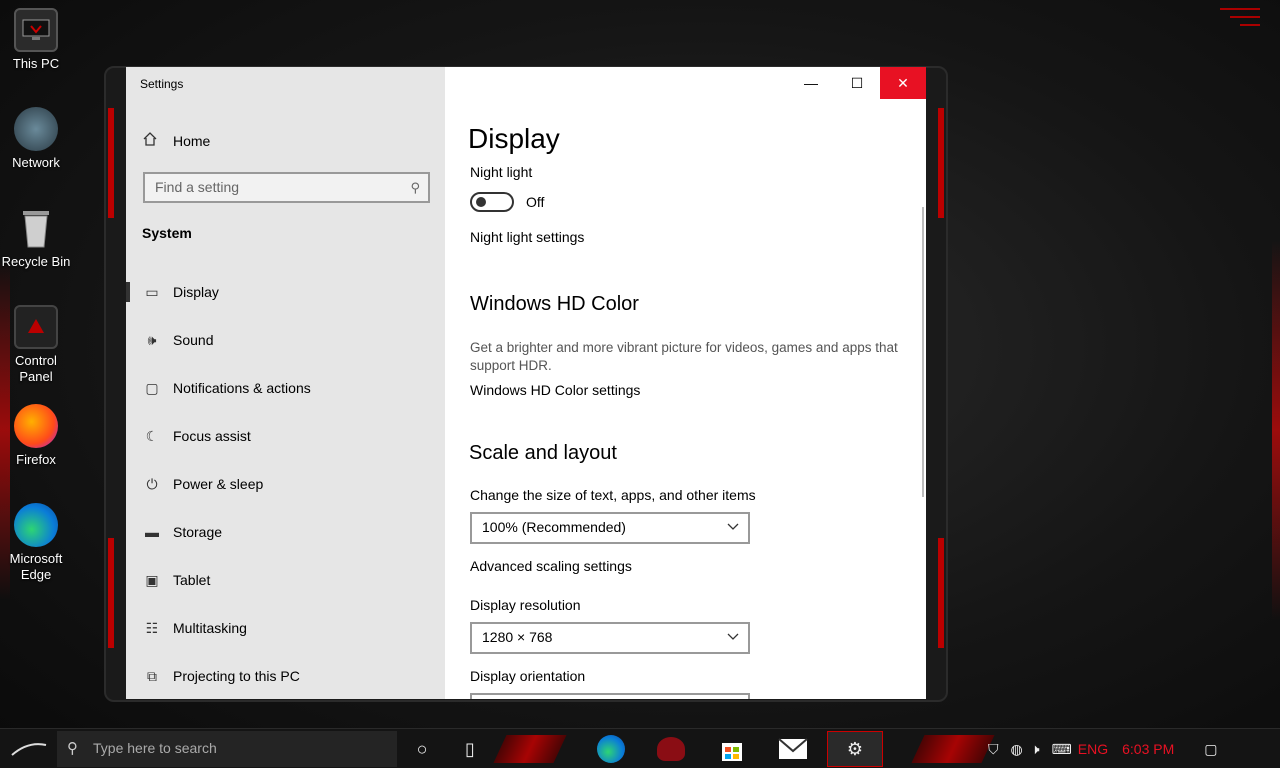 This screenshot has width=1280, height=768. I want to click on sidebar-item-label: Power & sleep, so click(218, 484).